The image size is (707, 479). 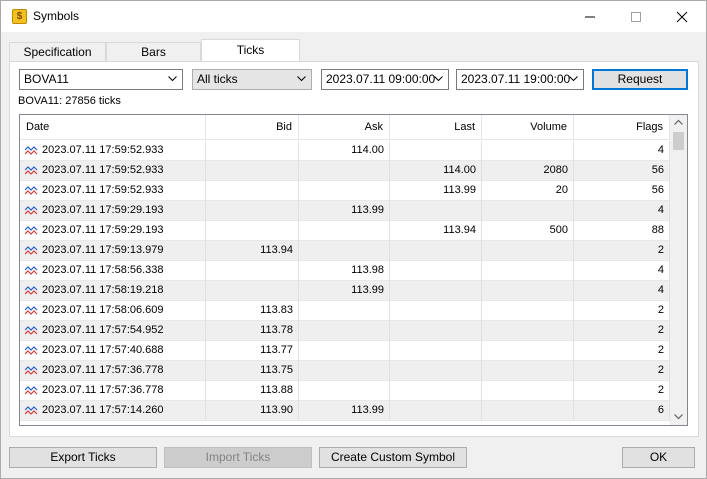 I want to click on cell-date: 2023.07.11 17:59:13.979, so click(x=113, y=251).